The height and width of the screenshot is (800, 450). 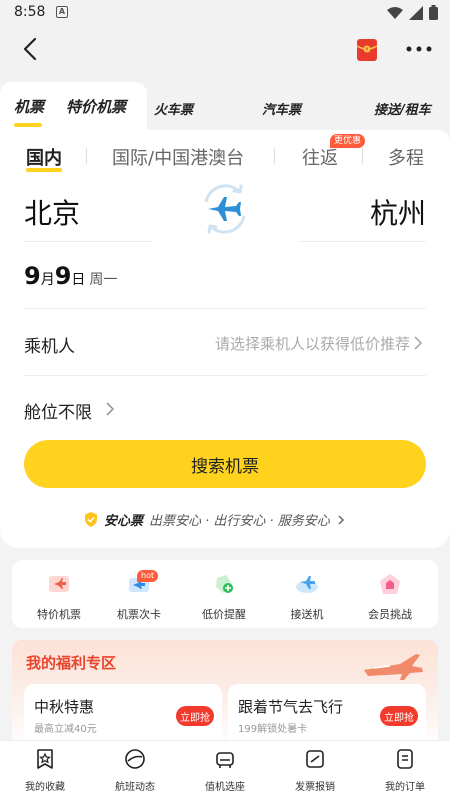 I want to click on tab-flight: 机票, so click(x=29, y=106).